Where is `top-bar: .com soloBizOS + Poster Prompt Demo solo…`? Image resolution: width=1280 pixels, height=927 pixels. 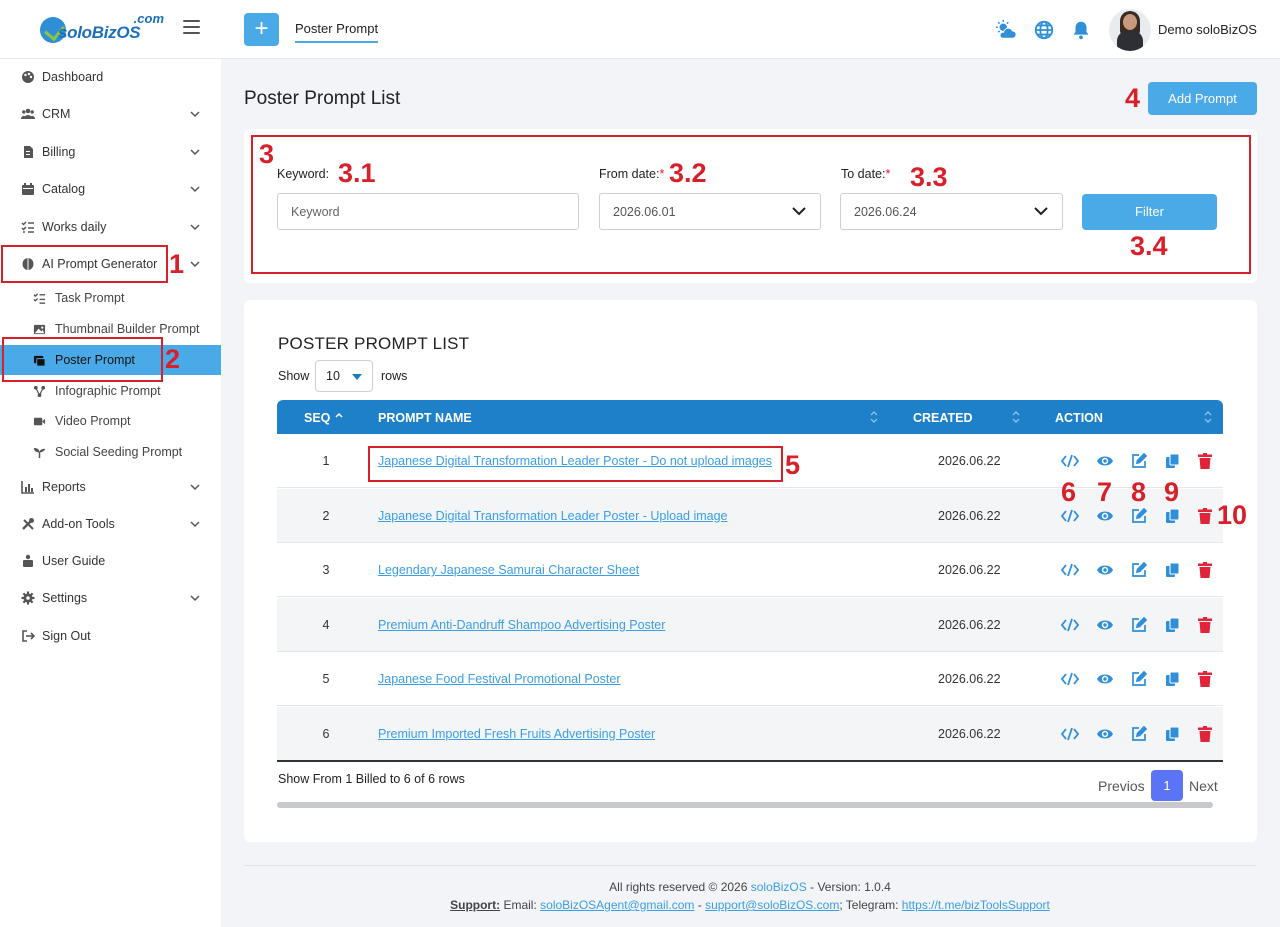 top-bar: .com soloBizOS + Poster Prompt Demo solo… is located at coordinates (640, 29).